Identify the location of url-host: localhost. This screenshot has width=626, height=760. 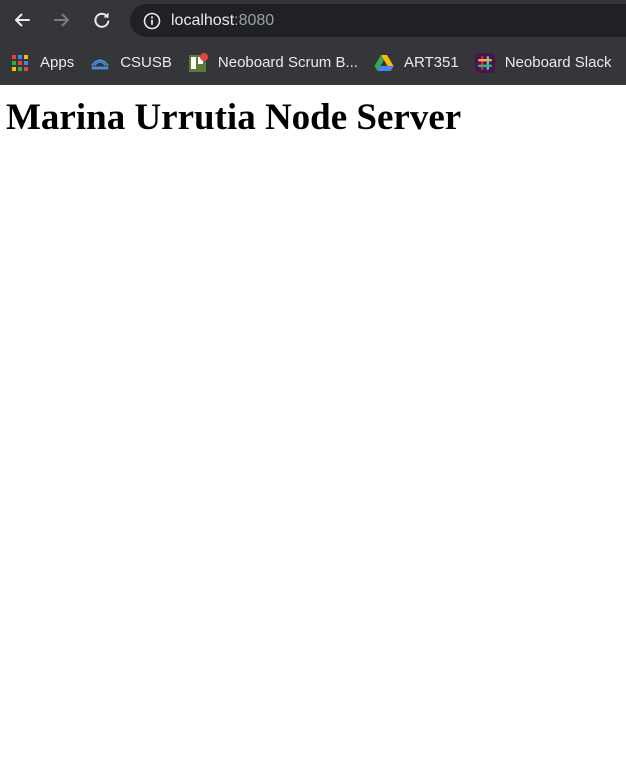
(203, 20).